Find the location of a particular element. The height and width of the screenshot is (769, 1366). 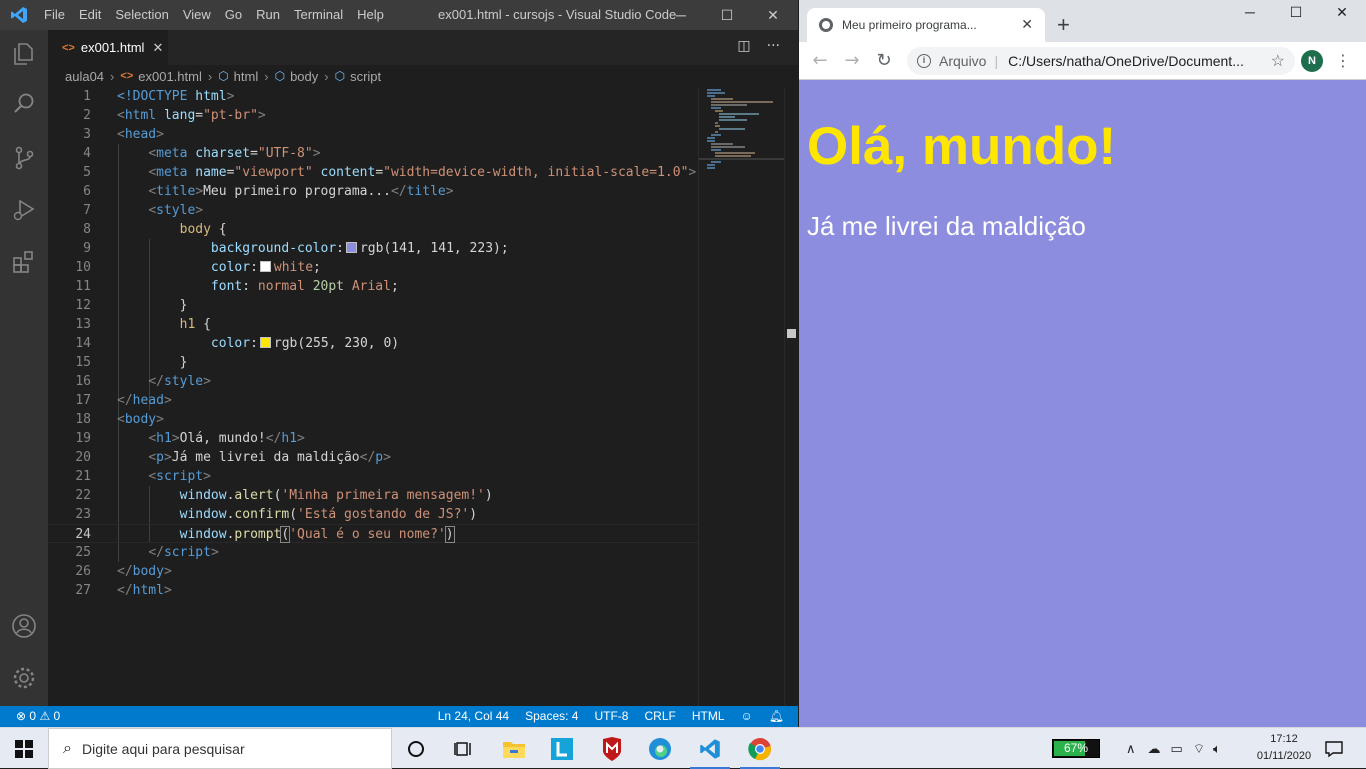

action-center-button is located at coordinates (1334, 748).